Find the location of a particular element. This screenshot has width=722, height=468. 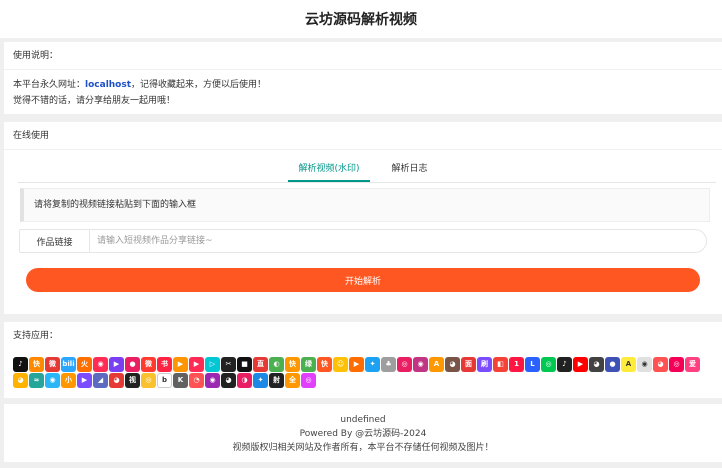

app-logo-icon: 面 is located at coordinates (468, 364).